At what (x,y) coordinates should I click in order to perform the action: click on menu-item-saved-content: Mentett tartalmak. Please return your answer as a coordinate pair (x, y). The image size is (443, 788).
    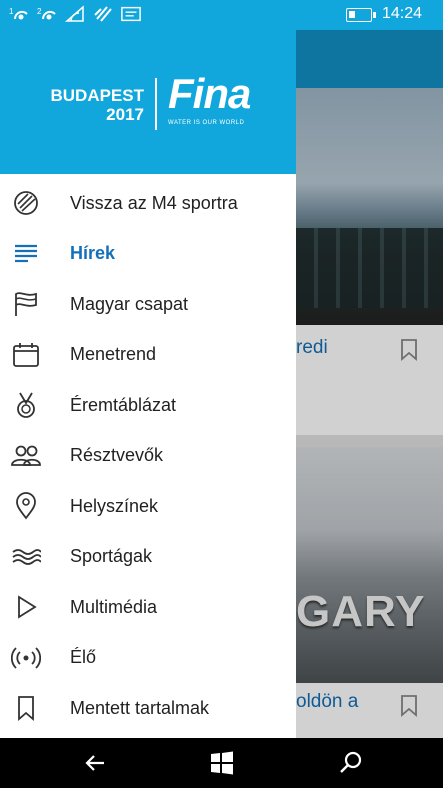
    Looking at the image, I should click on (148, 708).